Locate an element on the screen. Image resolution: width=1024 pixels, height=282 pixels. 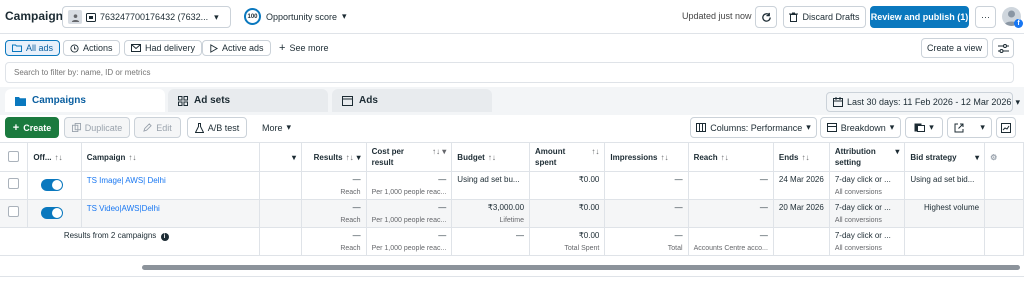
search-input is located at coordinates (509, 72).